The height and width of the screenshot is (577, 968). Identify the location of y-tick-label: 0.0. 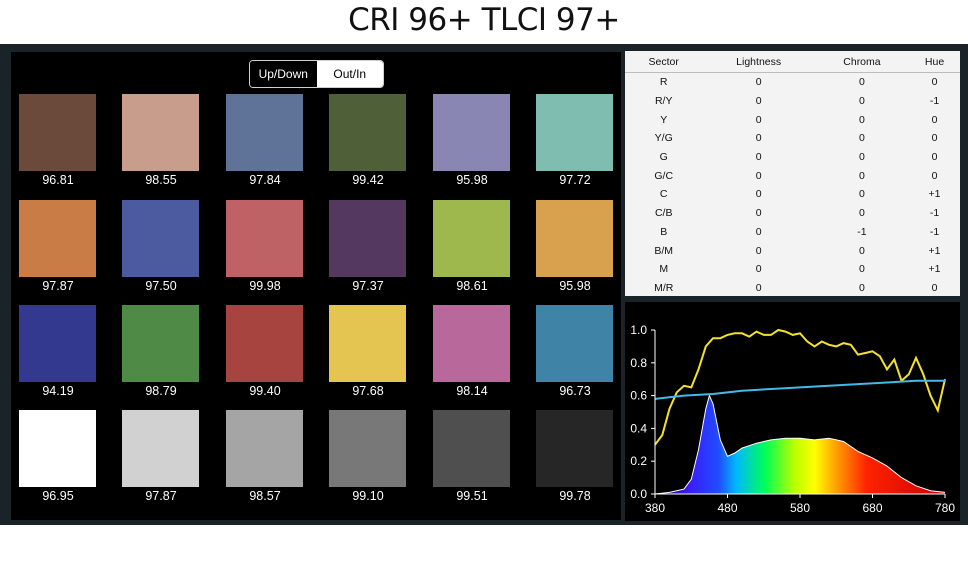
(638, 494).